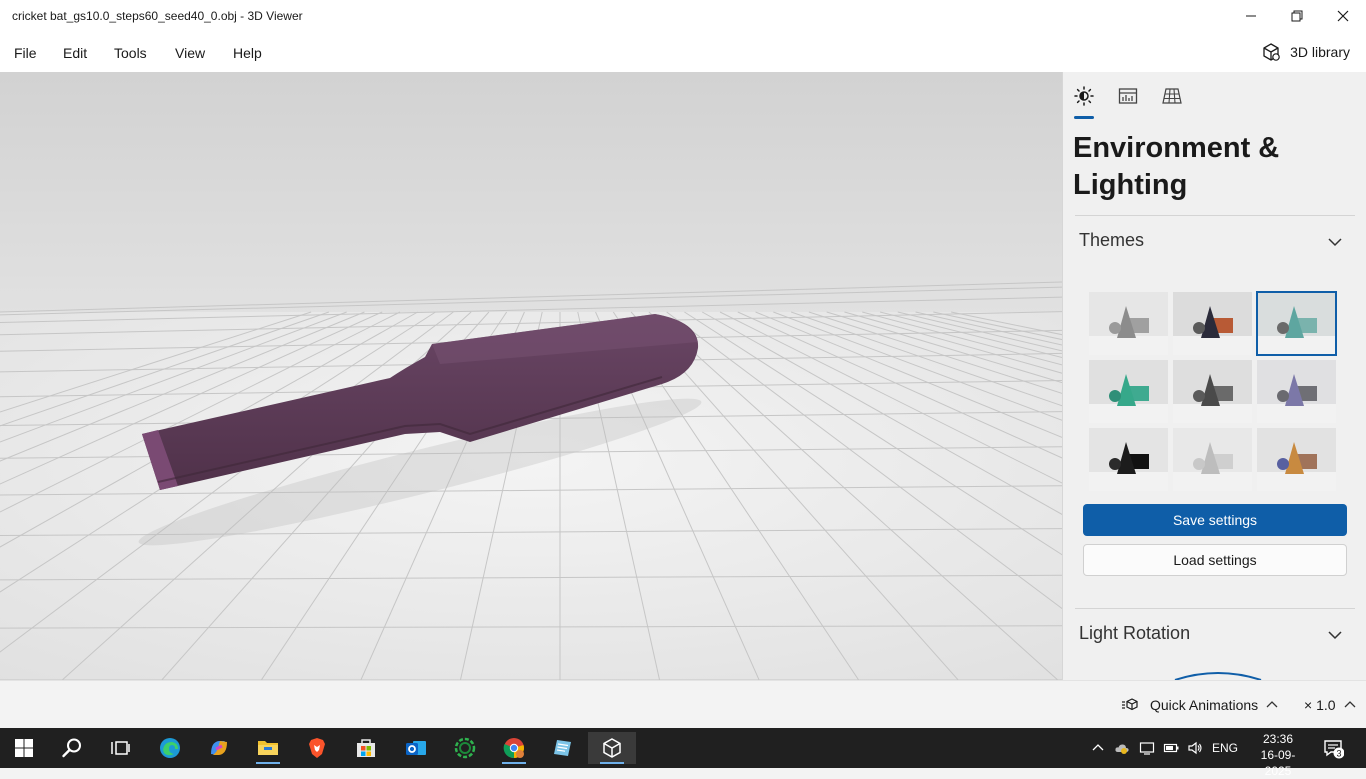 The width and height of the screenshot is (1366, 779). I want to click on menu-edit: Edit, so click(75, 53).